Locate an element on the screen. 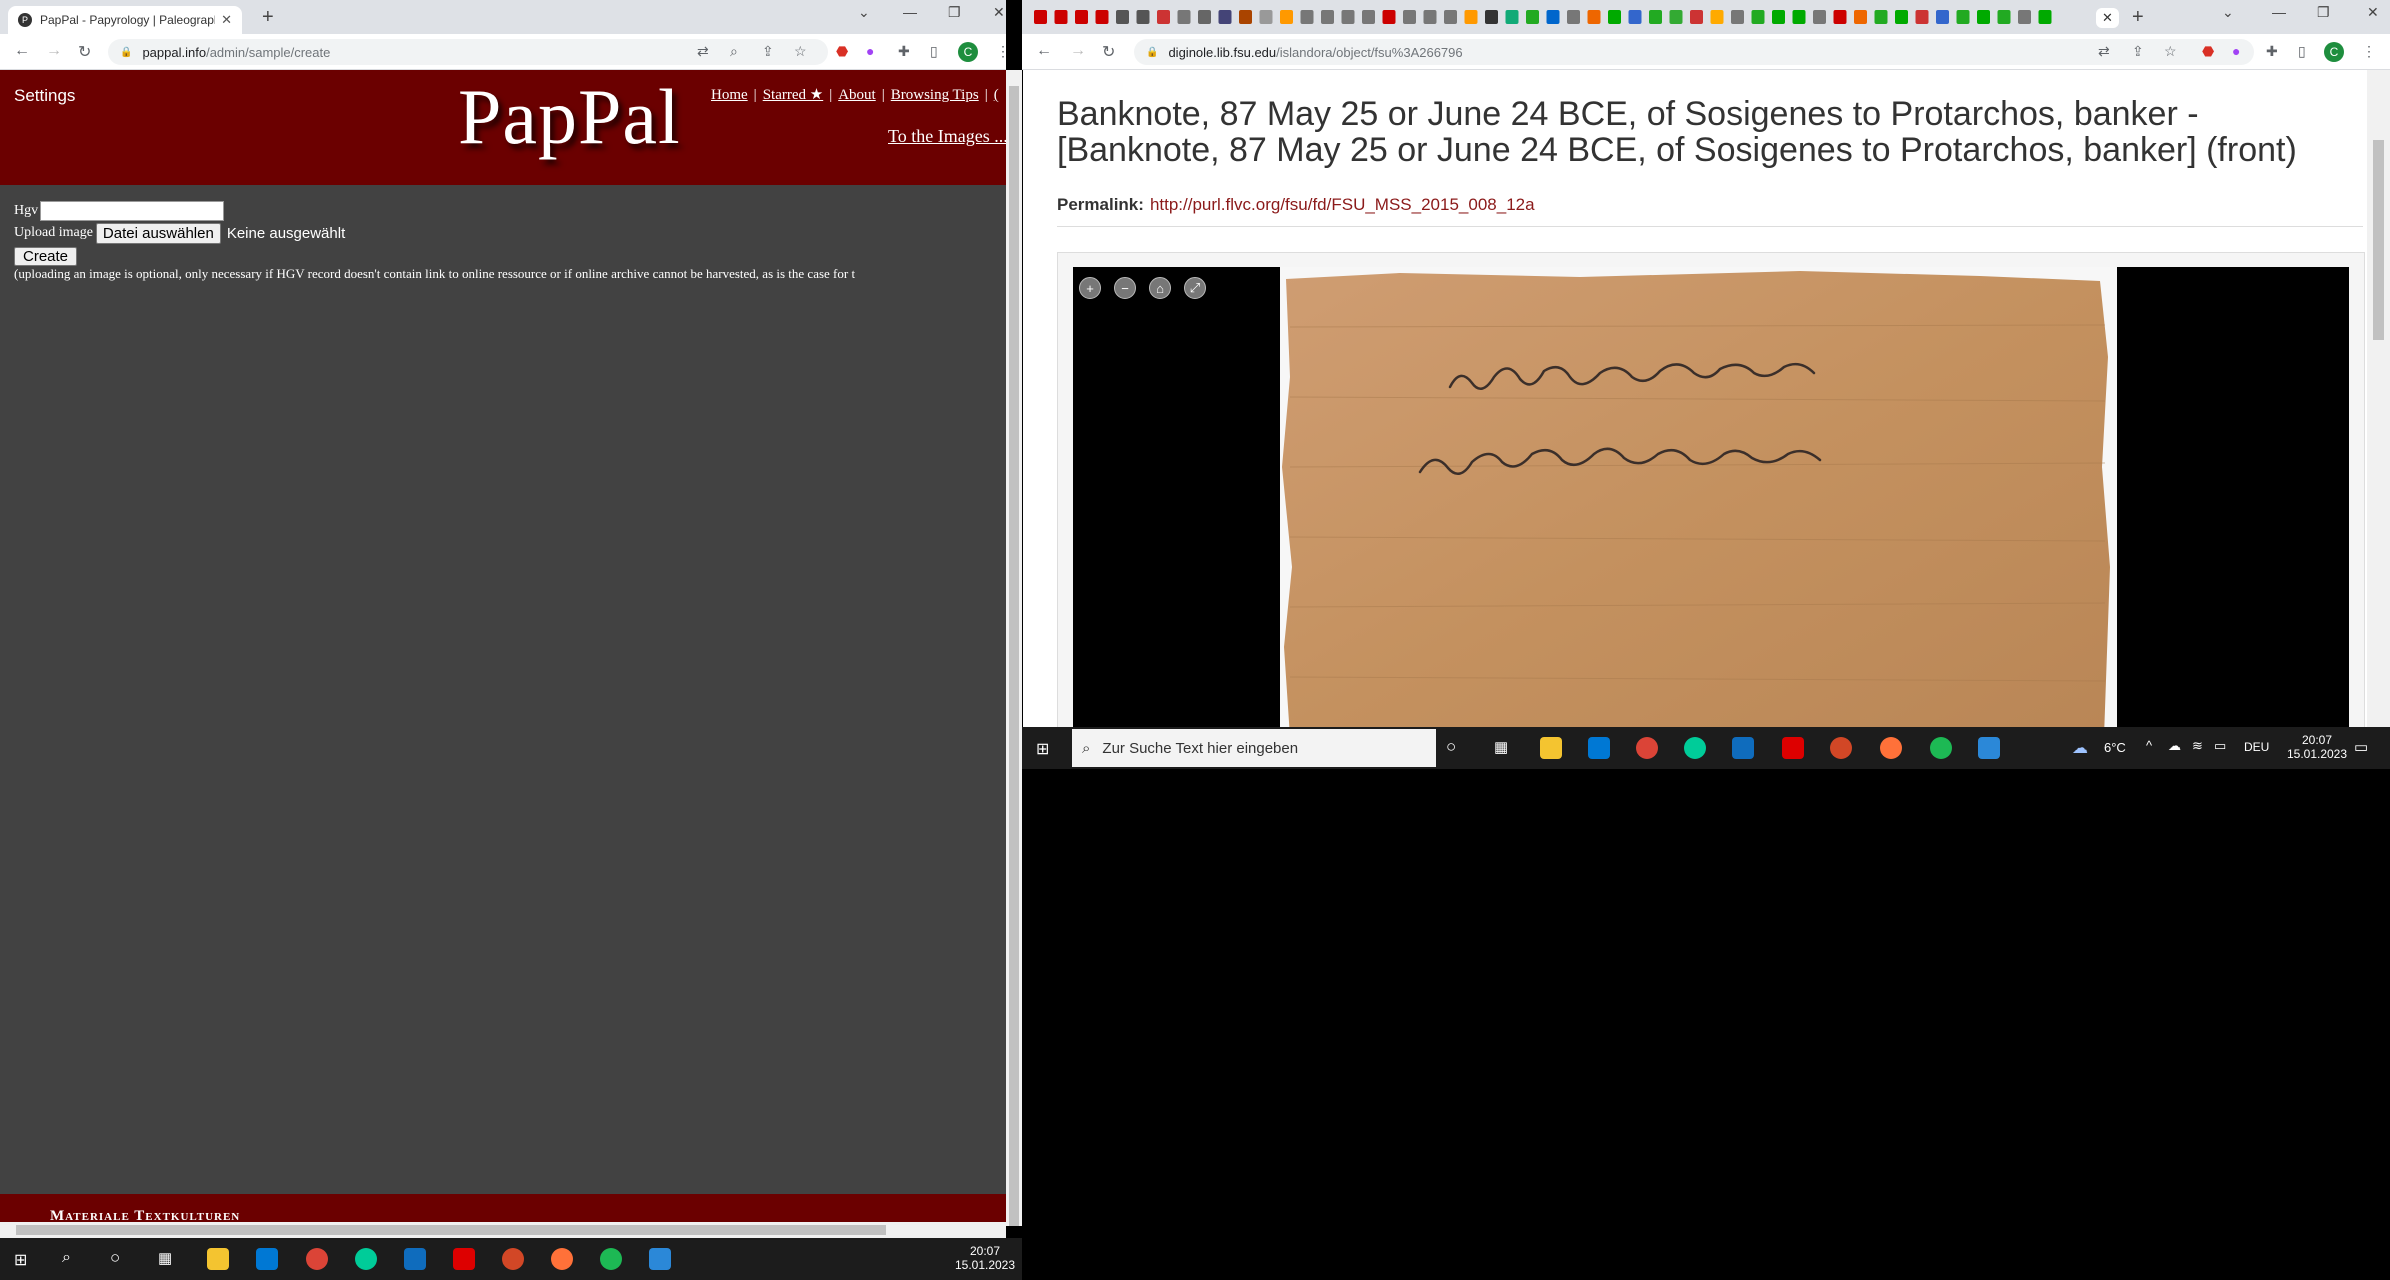 Image resolution: width=2390 pixels, height=1280 pixels. left-vertical-scrollbar is located at coordinates (1014, 648).